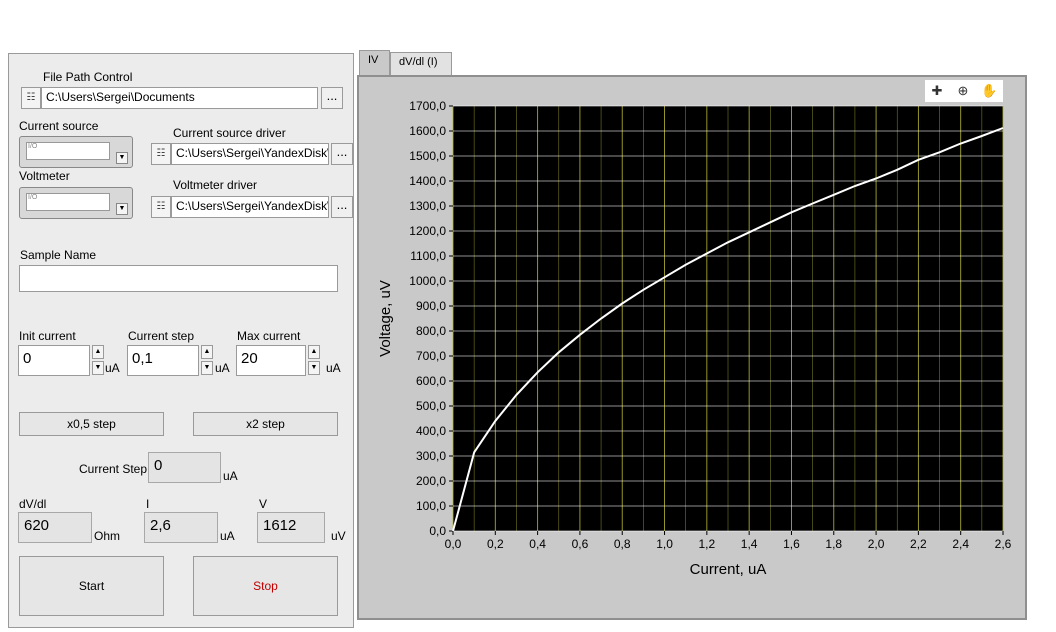 The height and width of the screenshot is (632, 1056). I want to click on x-tick-label: 2,0, so click(876, 544).